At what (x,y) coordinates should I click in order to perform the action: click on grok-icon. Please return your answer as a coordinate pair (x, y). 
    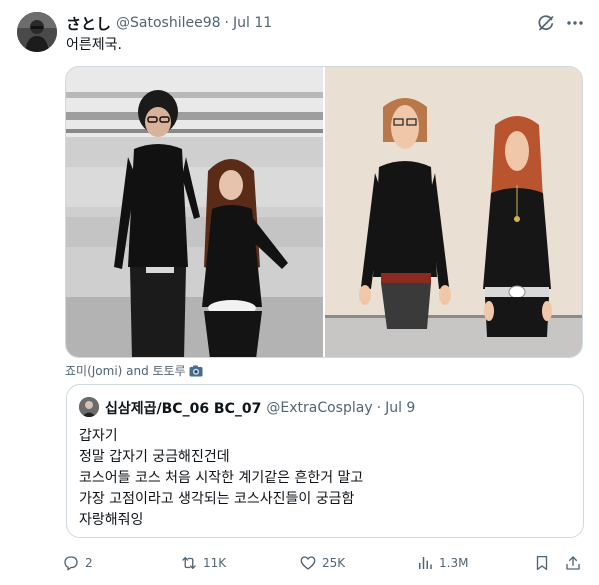
    Looking at the image, I should click on (546, 23).